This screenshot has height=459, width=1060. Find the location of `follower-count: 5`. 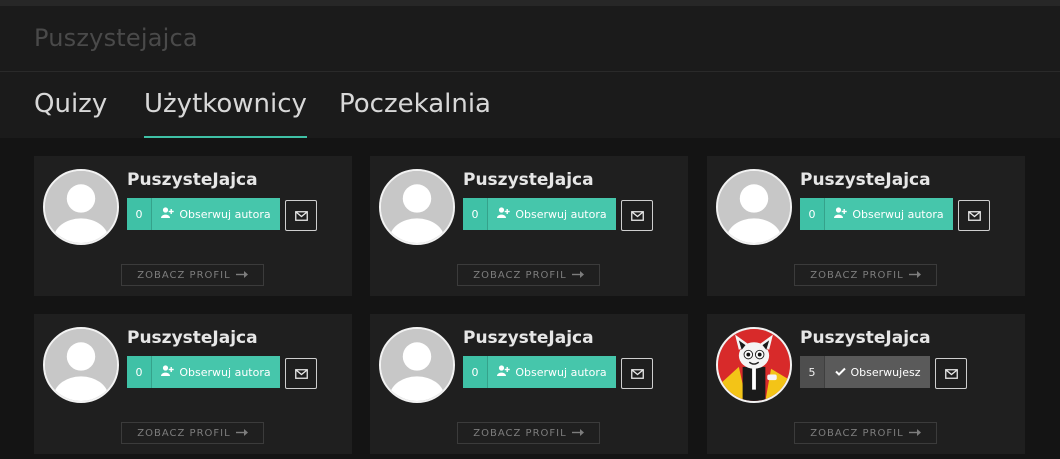

follower-count: 5 is located at coordinates (812, 372).